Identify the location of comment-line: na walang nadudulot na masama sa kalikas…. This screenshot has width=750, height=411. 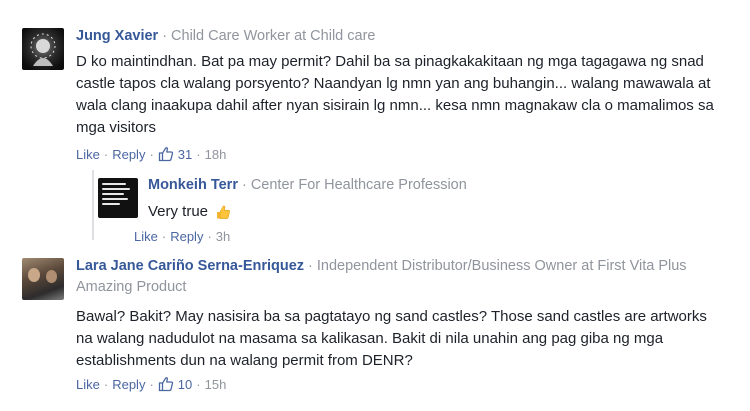
(370, 338).